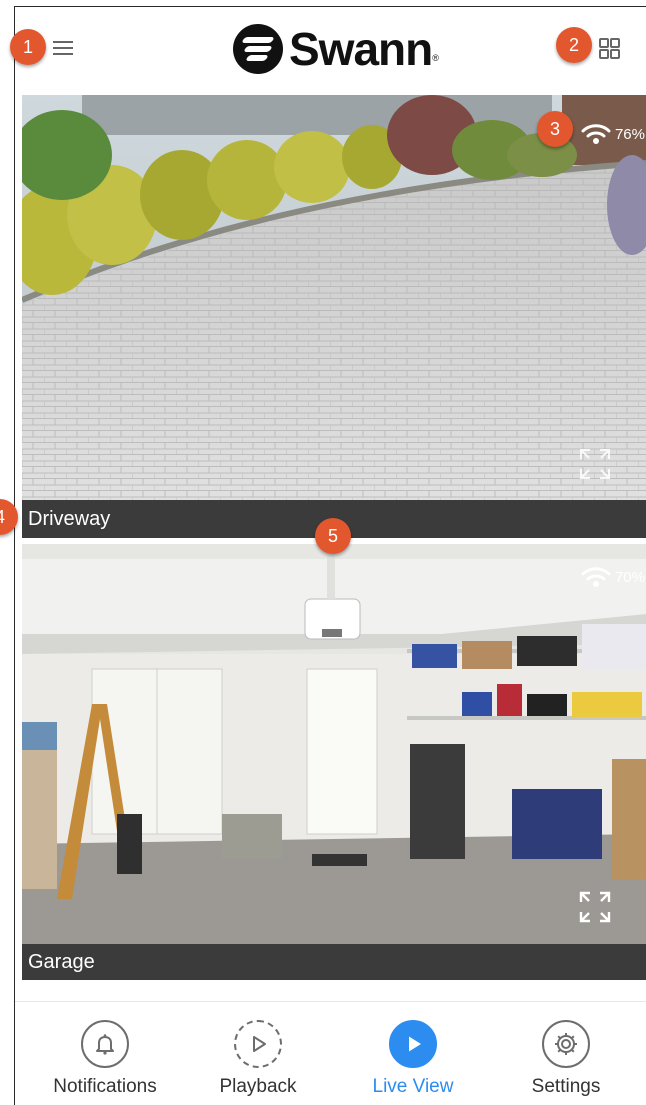  What do you see at coordinates (258, 1044) in the screenshot?
I see `playback-icon` at bounding box center [258, 1044].